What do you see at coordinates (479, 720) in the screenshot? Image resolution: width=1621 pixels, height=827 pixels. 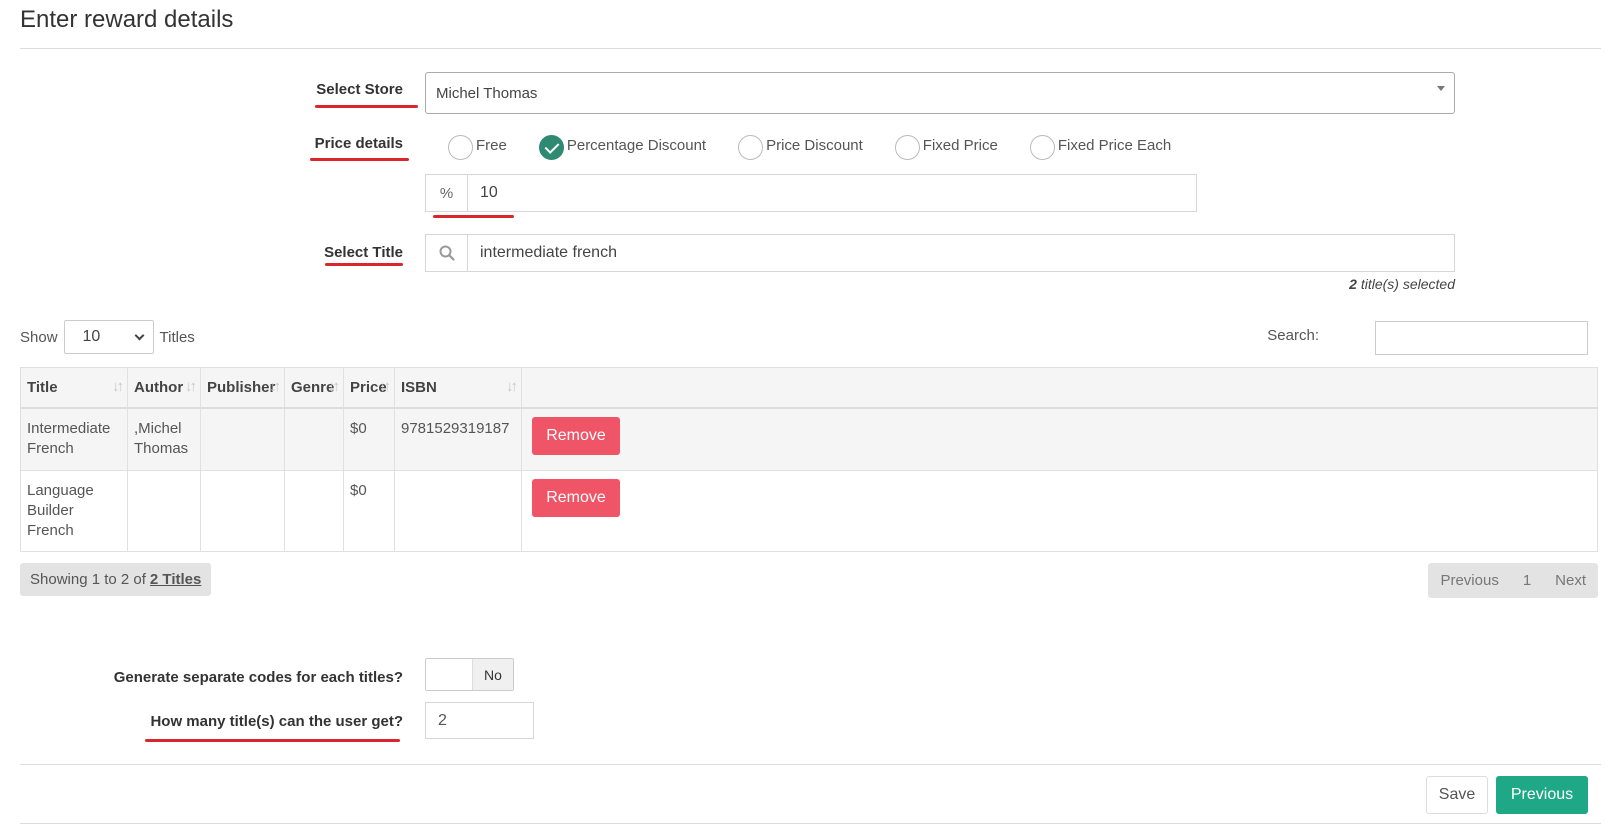 I see `max-titles-input: 2` at bounding box center [479, 720].